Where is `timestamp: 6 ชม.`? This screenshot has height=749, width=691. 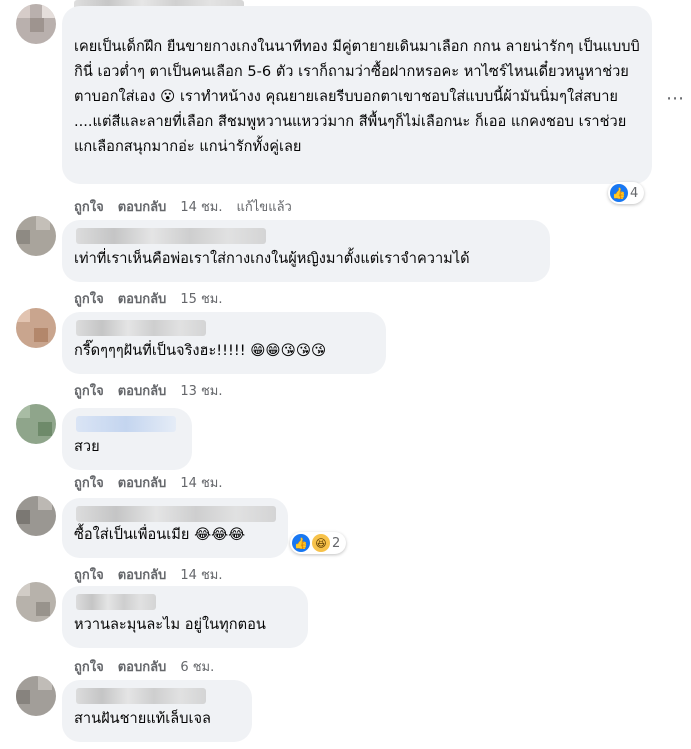
timestamp: 6 ชม. is located at coordinates (197, 666).